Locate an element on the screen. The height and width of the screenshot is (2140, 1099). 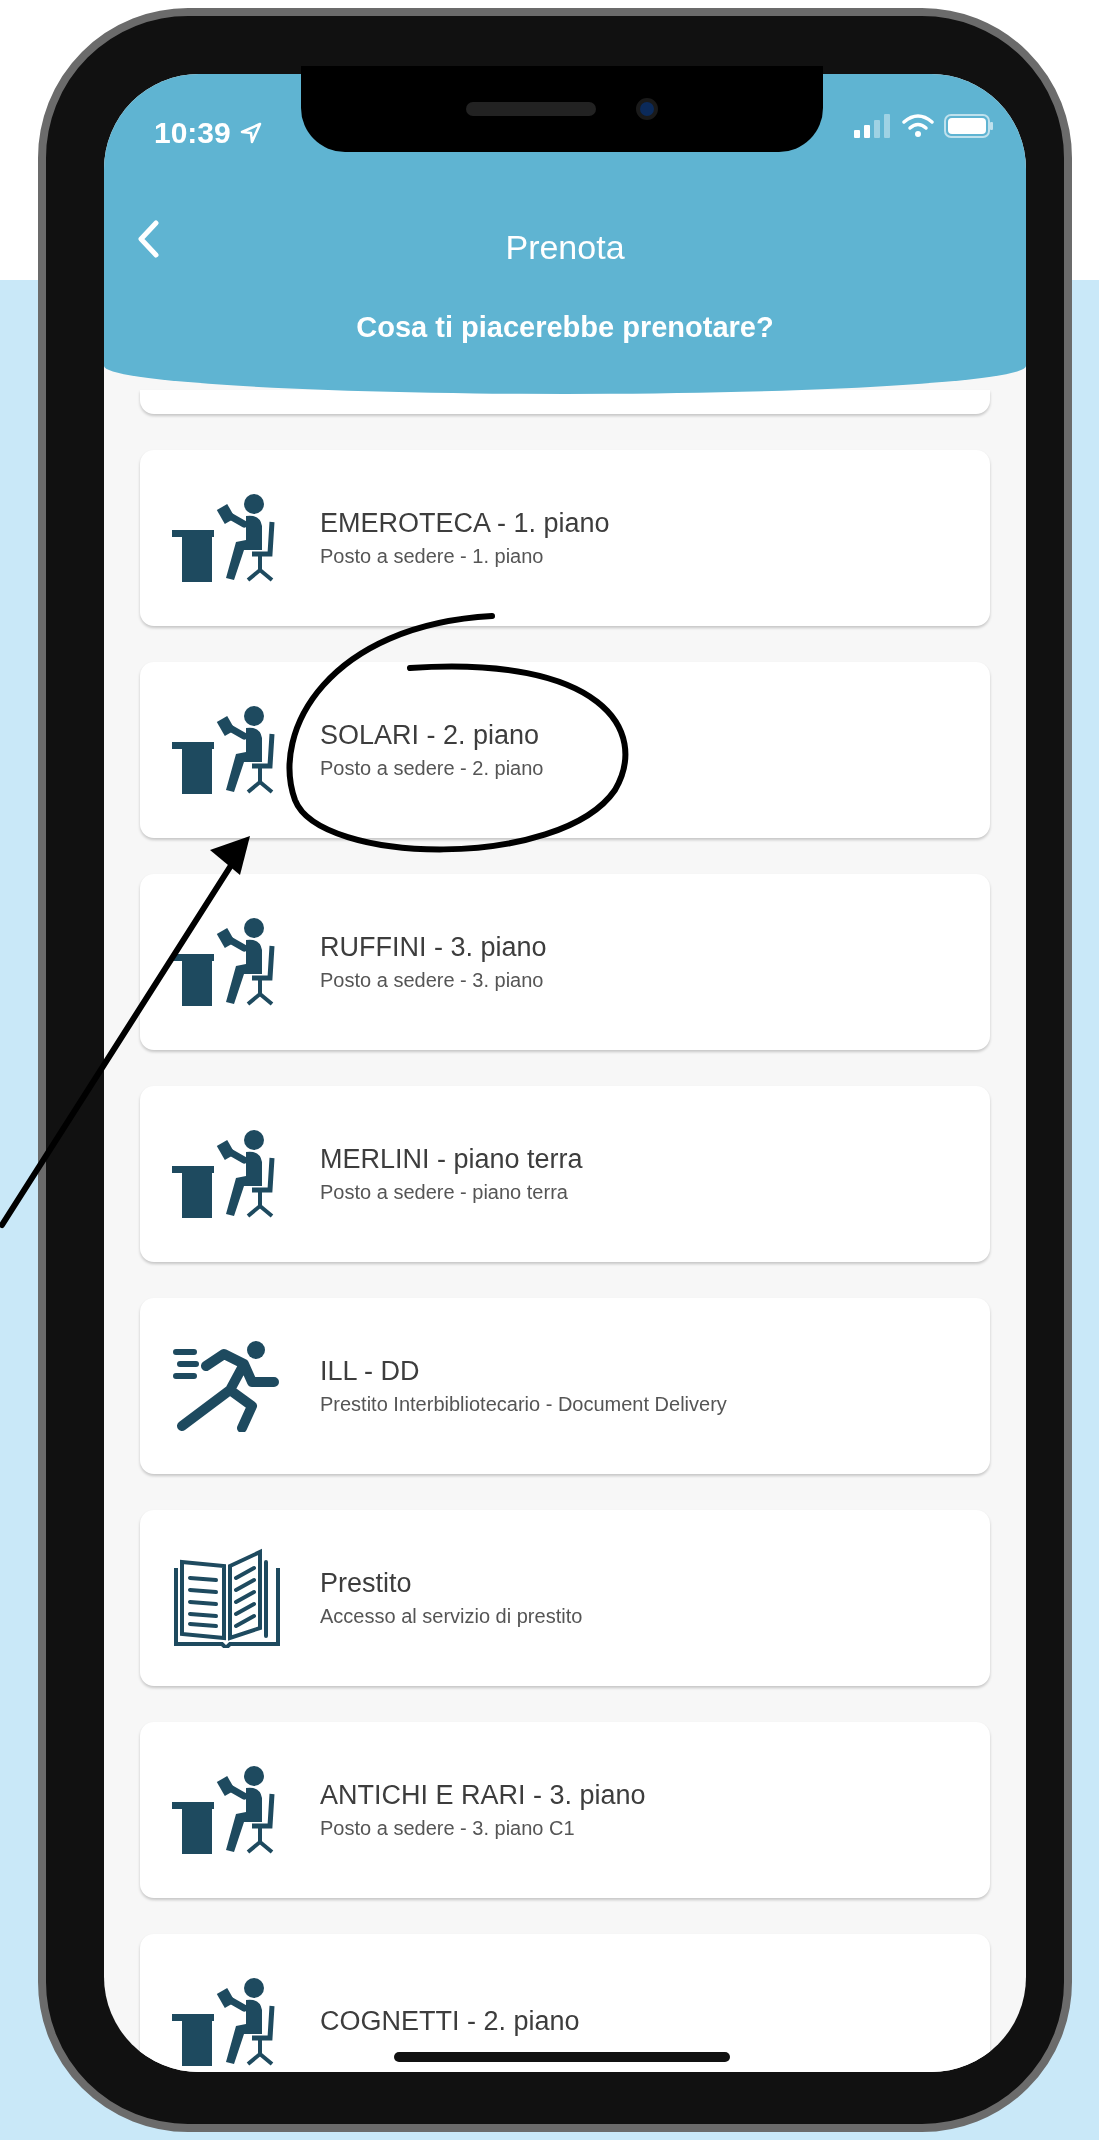
list-card: EMEROTECA - 1. piano Posto a sedere - 1. piano is located at coordinates (565, 538).